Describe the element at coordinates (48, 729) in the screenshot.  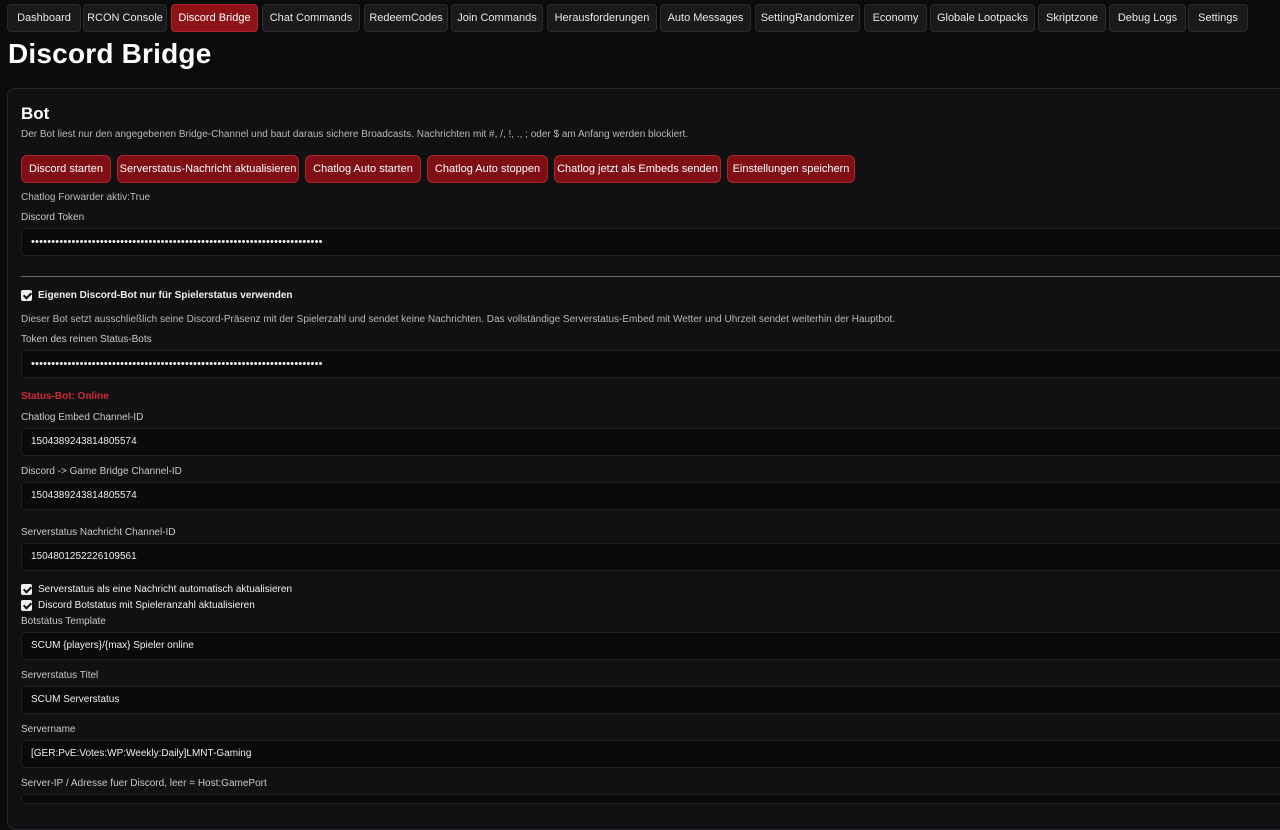
I see `servername-label: Servername` at that location.